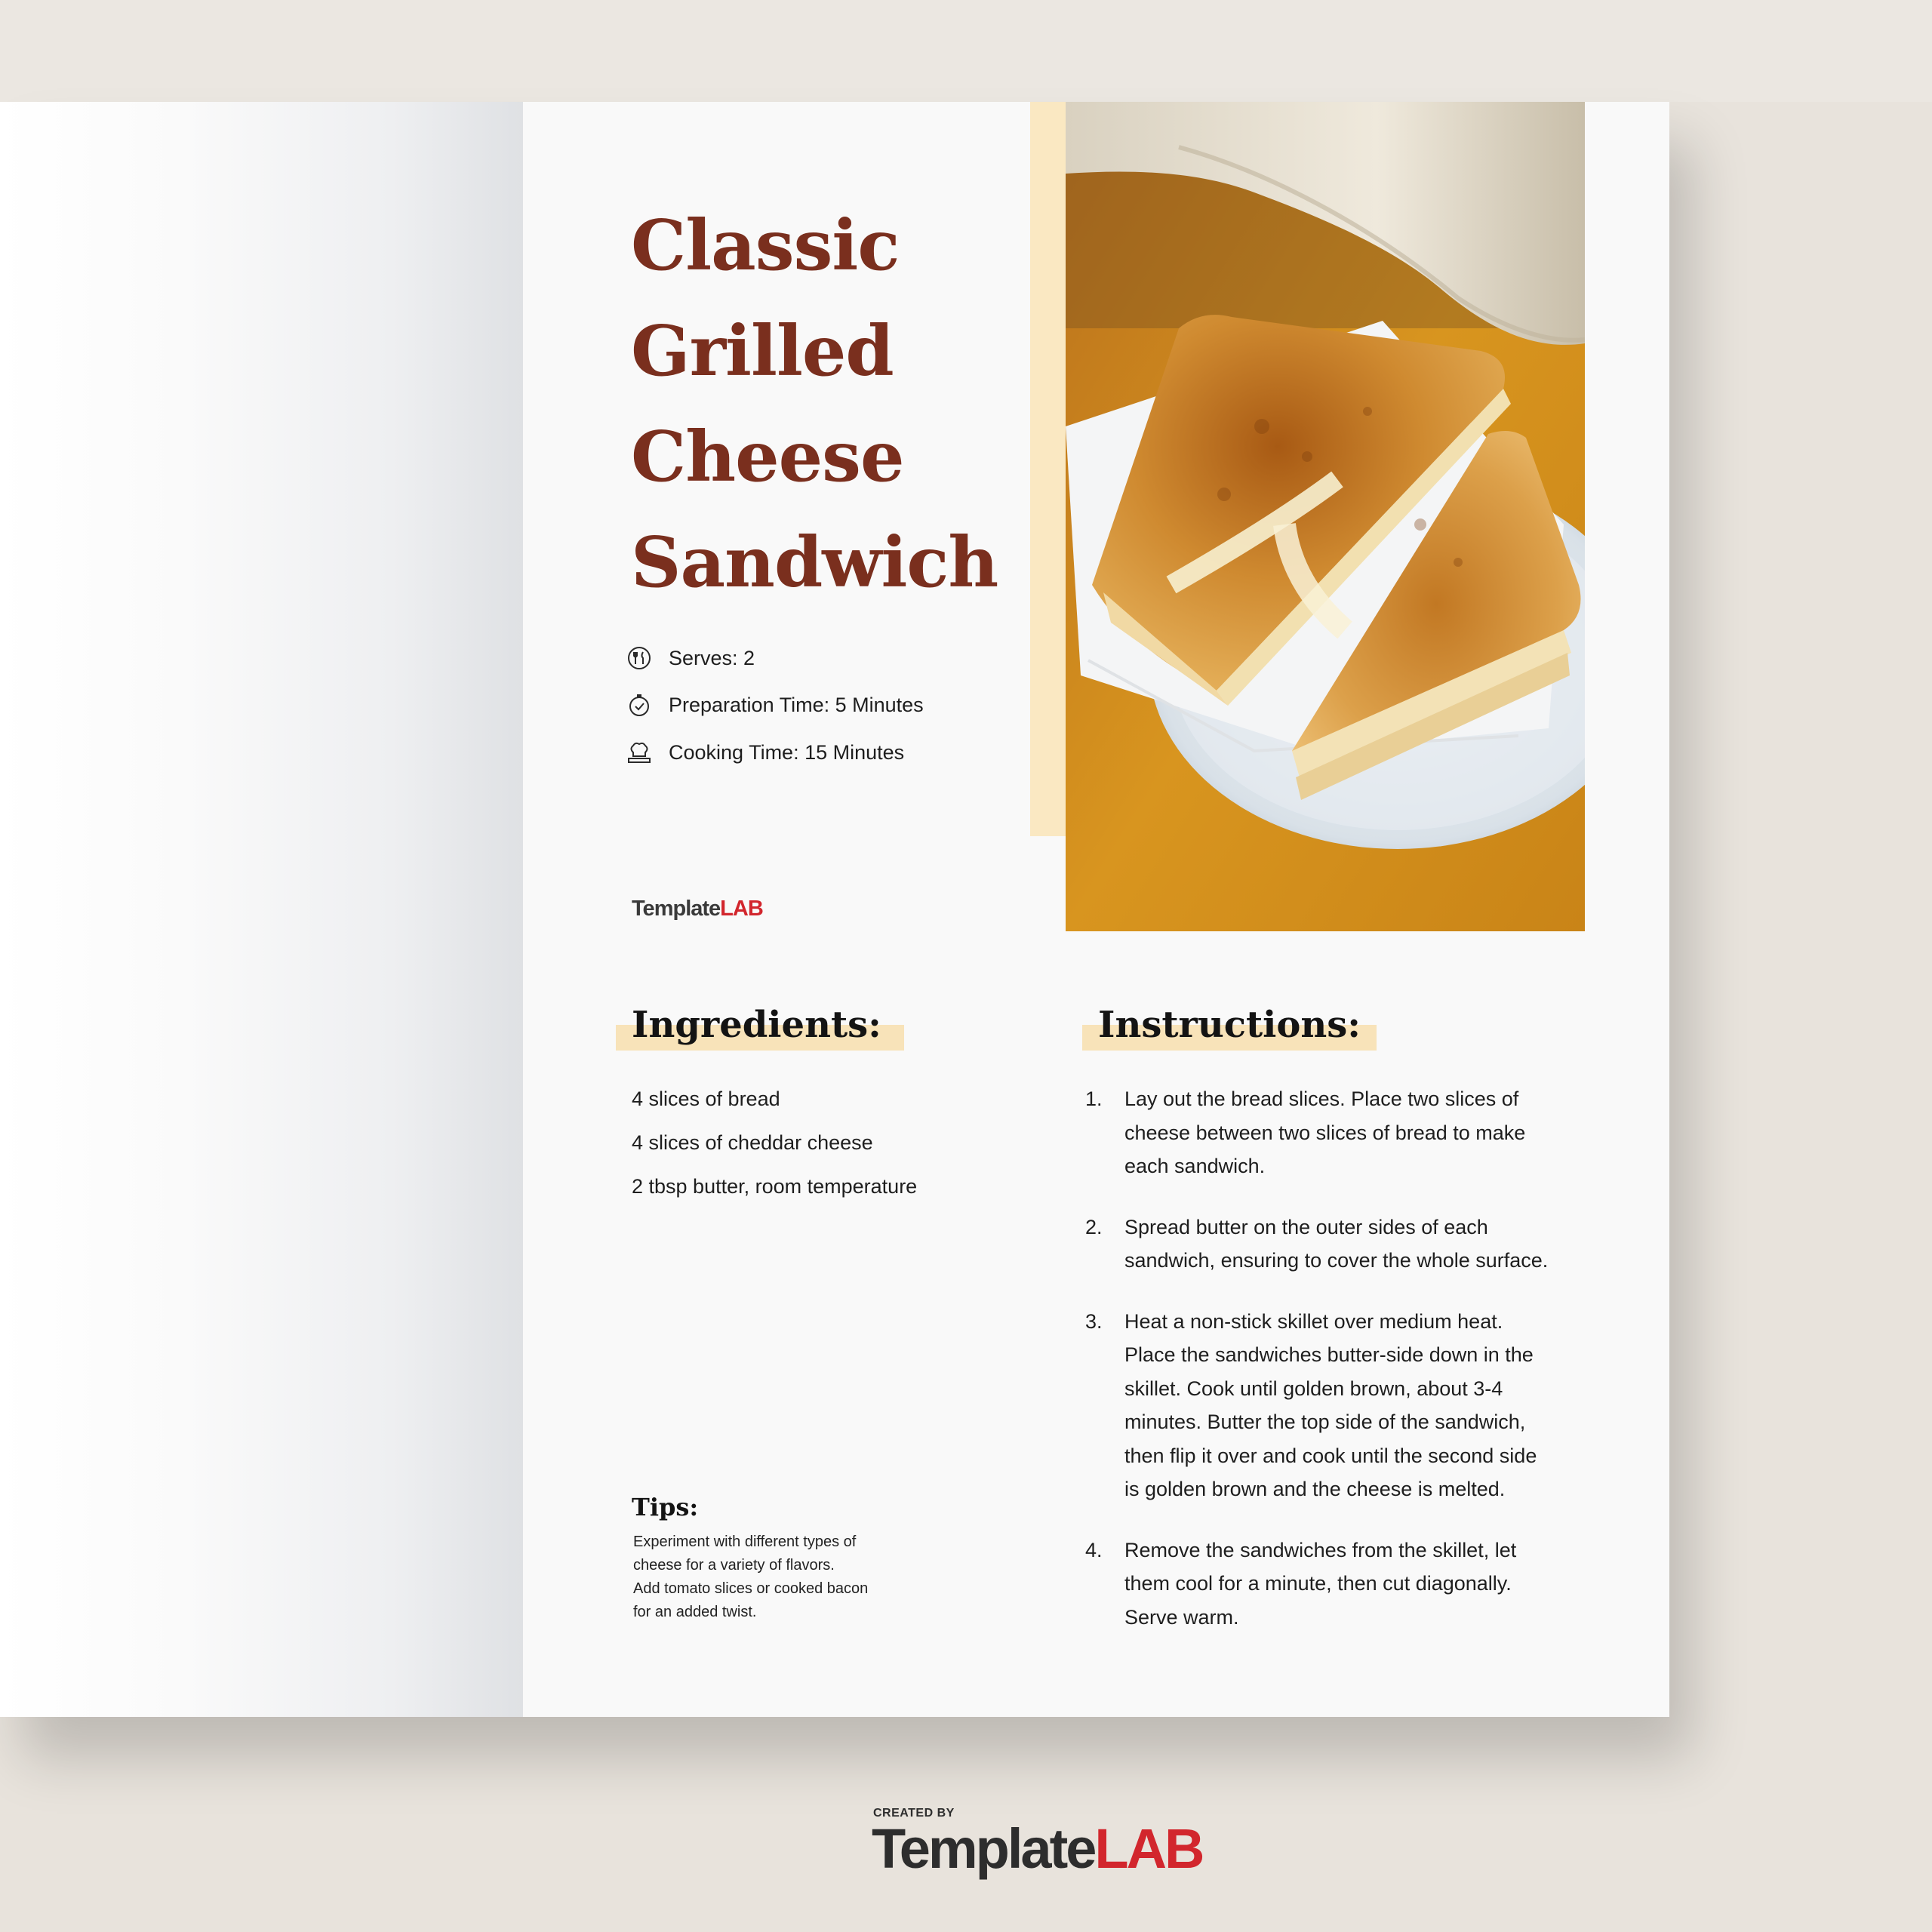 The width and height of the screenshot is (1932, 1932). What do you see at coordinates (796, 704) in the screenshot?
I see `prep-time-text: Preparation Time: 5 Minutes` at bounding box center [796, 704].